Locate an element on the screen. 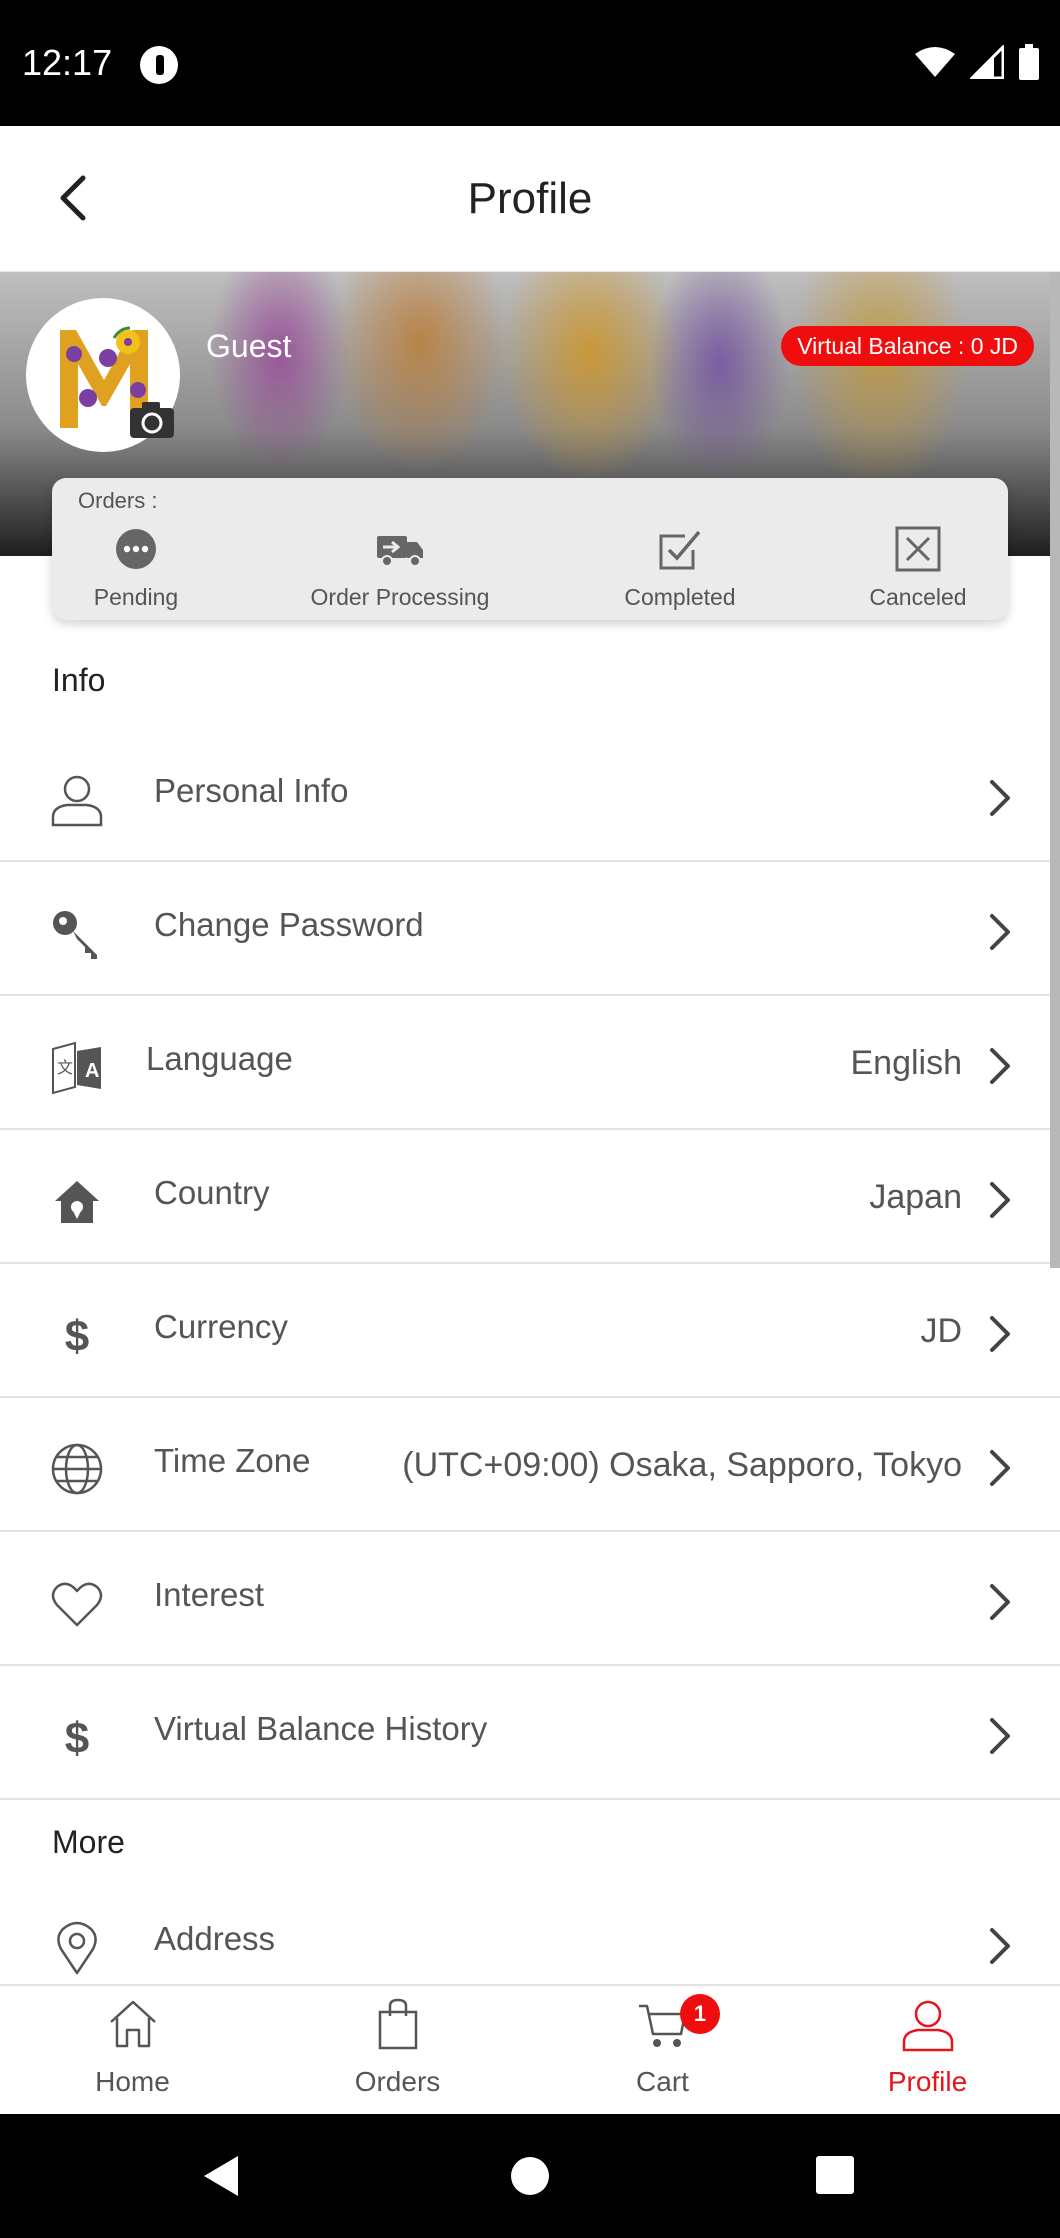 Image resolution: width=1060 pixels, height=2238 pixels. nav-cart: 1 Cart is located at coordinates (662, 2046).